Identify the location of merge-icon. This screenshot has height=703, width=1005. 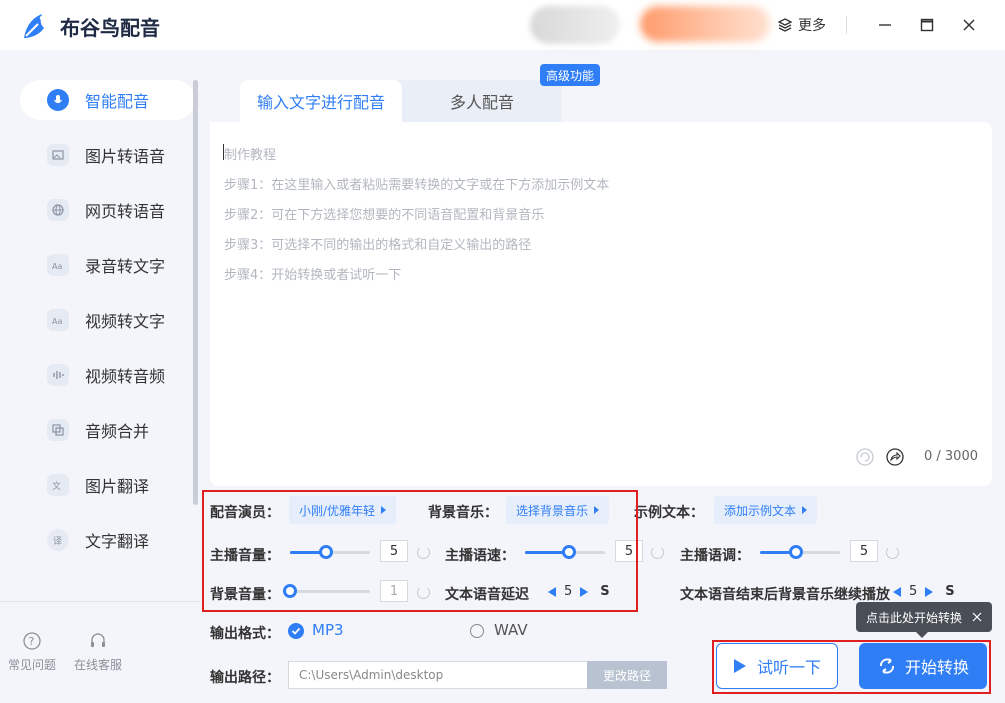
(58, 430).